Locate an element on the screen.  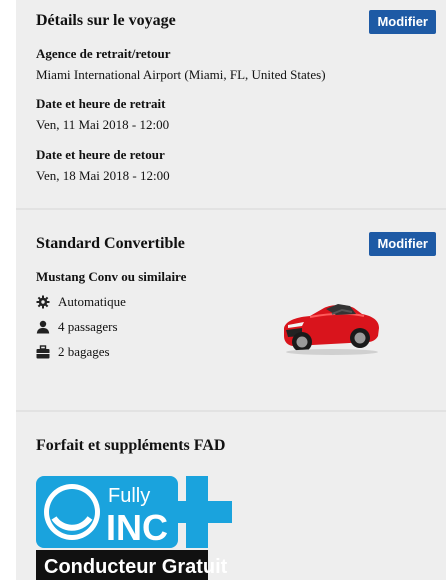
feature-luggage: 2 bagages is located at coordinates (73, 352).